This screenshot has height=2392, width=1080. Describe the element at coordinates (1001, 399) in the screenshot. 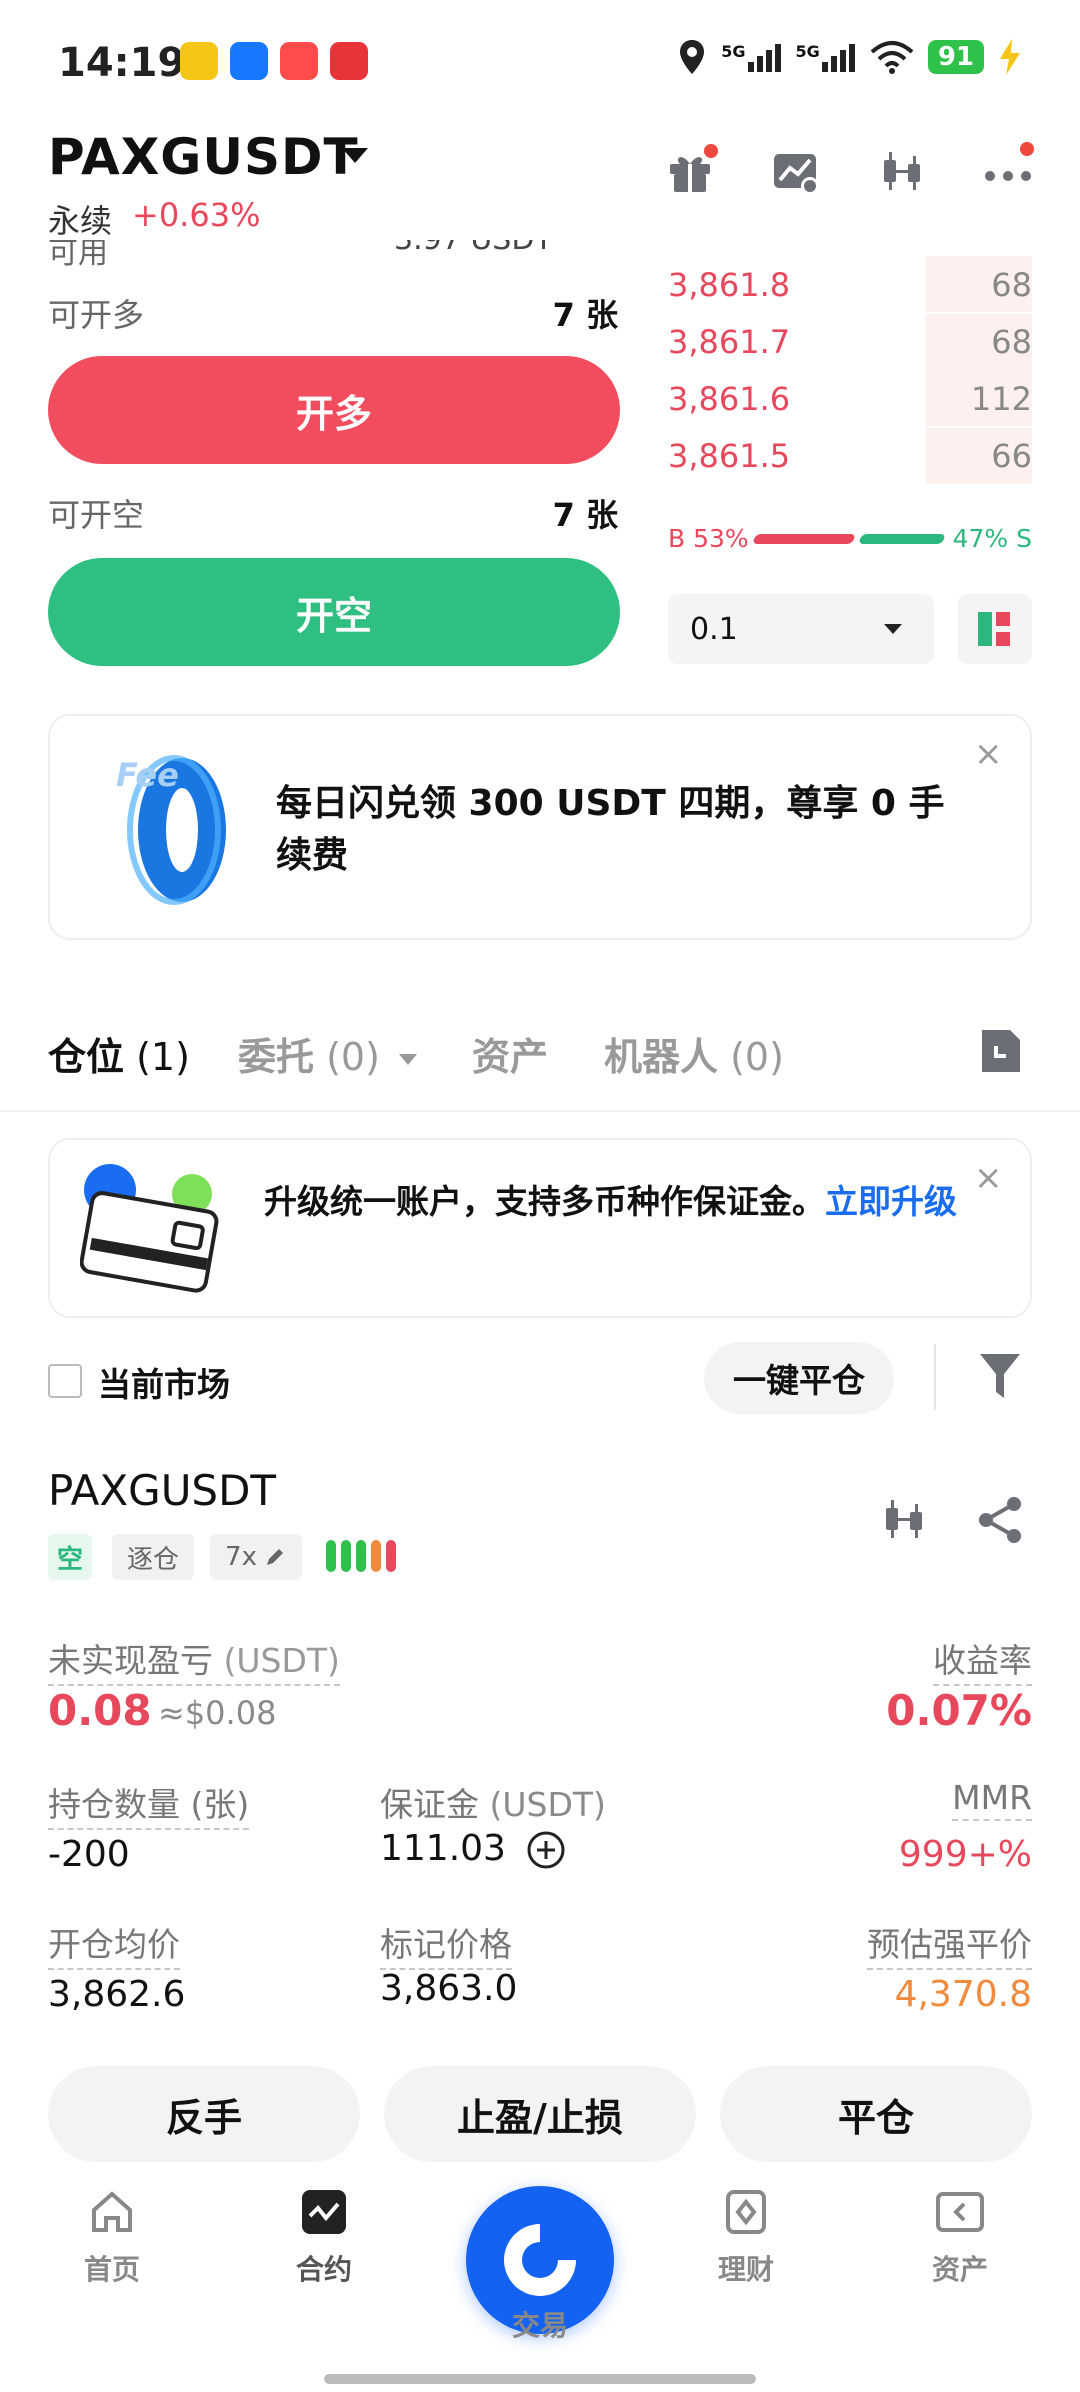

I see `ask-qty: 112` at that location.